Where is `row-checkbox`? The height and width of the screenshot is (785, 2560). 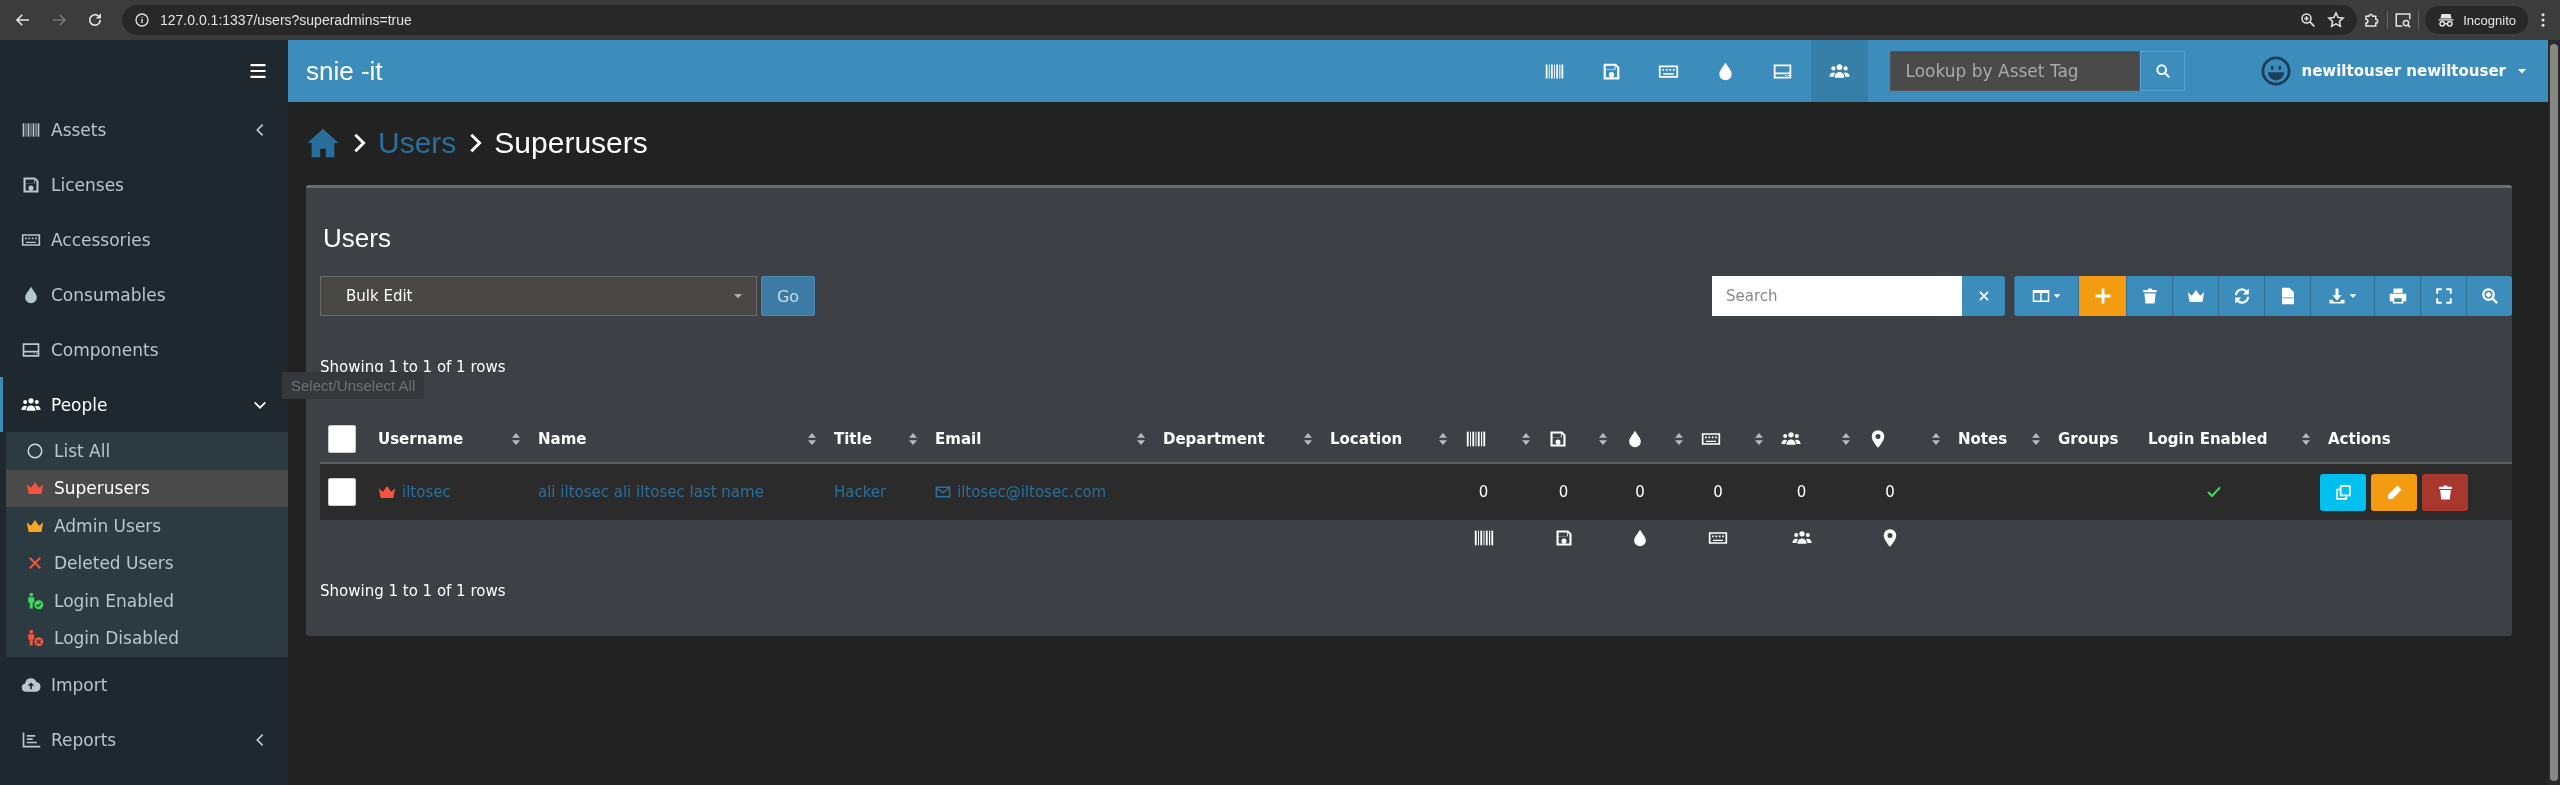 row-checkbox is located at coordinates (342, 492).